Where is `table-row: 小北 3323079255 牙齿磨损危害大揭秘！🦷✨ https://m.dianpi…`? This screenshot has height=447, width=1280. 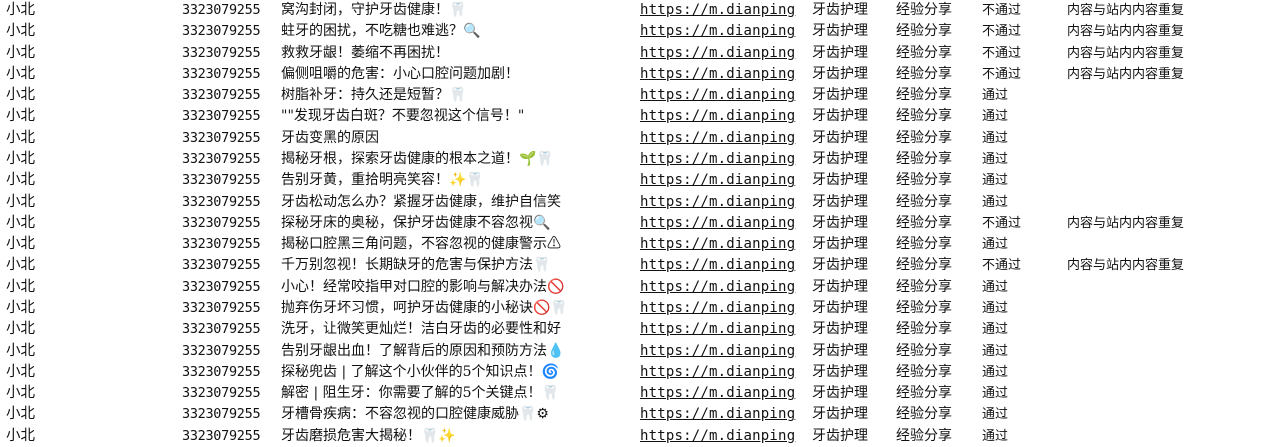
table-row: 小北 3323079255 牙齿磨损危害大揭秘！🦷✨ https://m.dianpi… is located at coordinates (640, 436).